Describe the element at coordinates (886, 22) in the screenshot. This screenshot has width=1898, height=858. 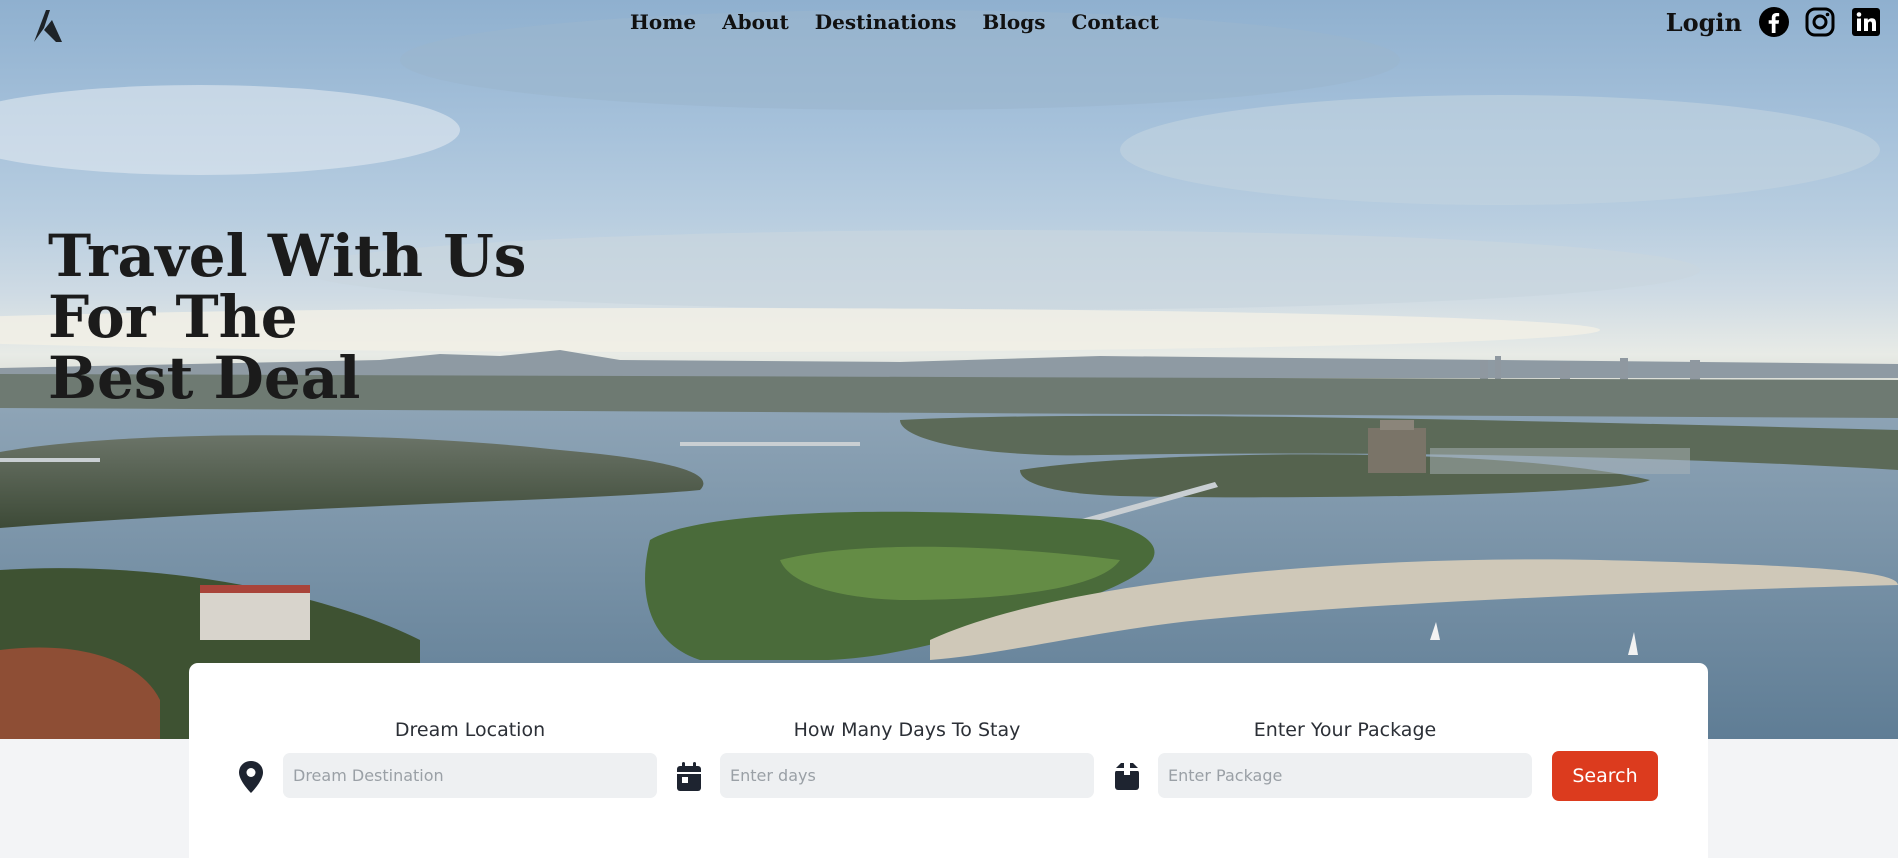
I see `nav-destinations-link: Destinations` at that location.